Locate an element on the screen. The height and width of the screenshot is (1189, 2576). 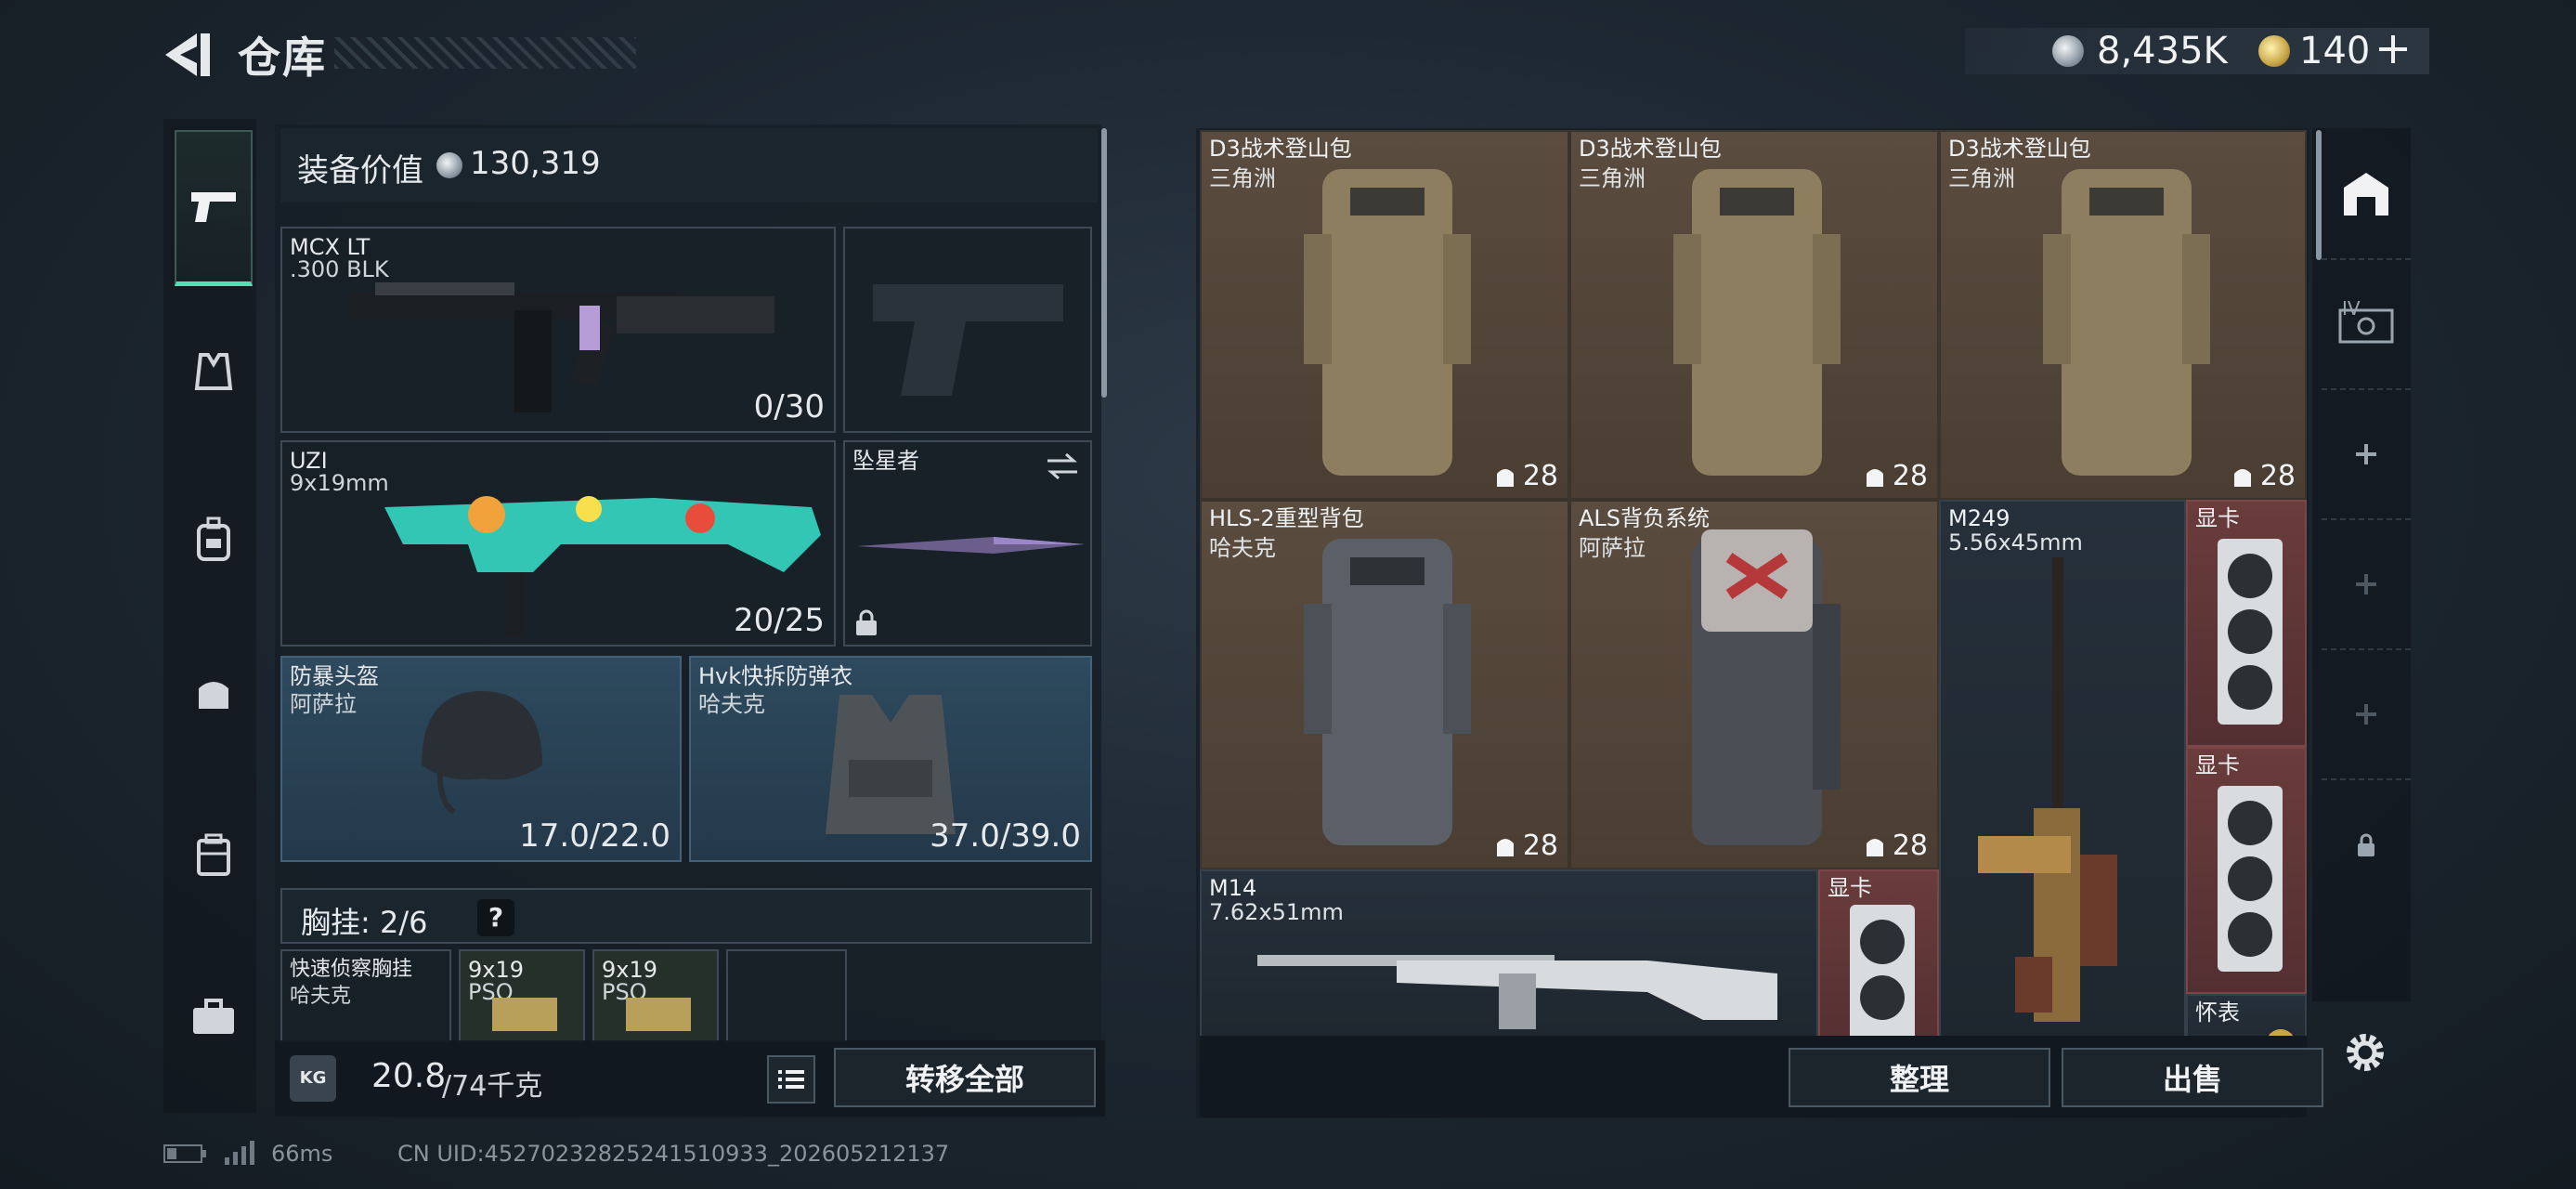
page-title: 仓库 is located at coordinates (283, 58).